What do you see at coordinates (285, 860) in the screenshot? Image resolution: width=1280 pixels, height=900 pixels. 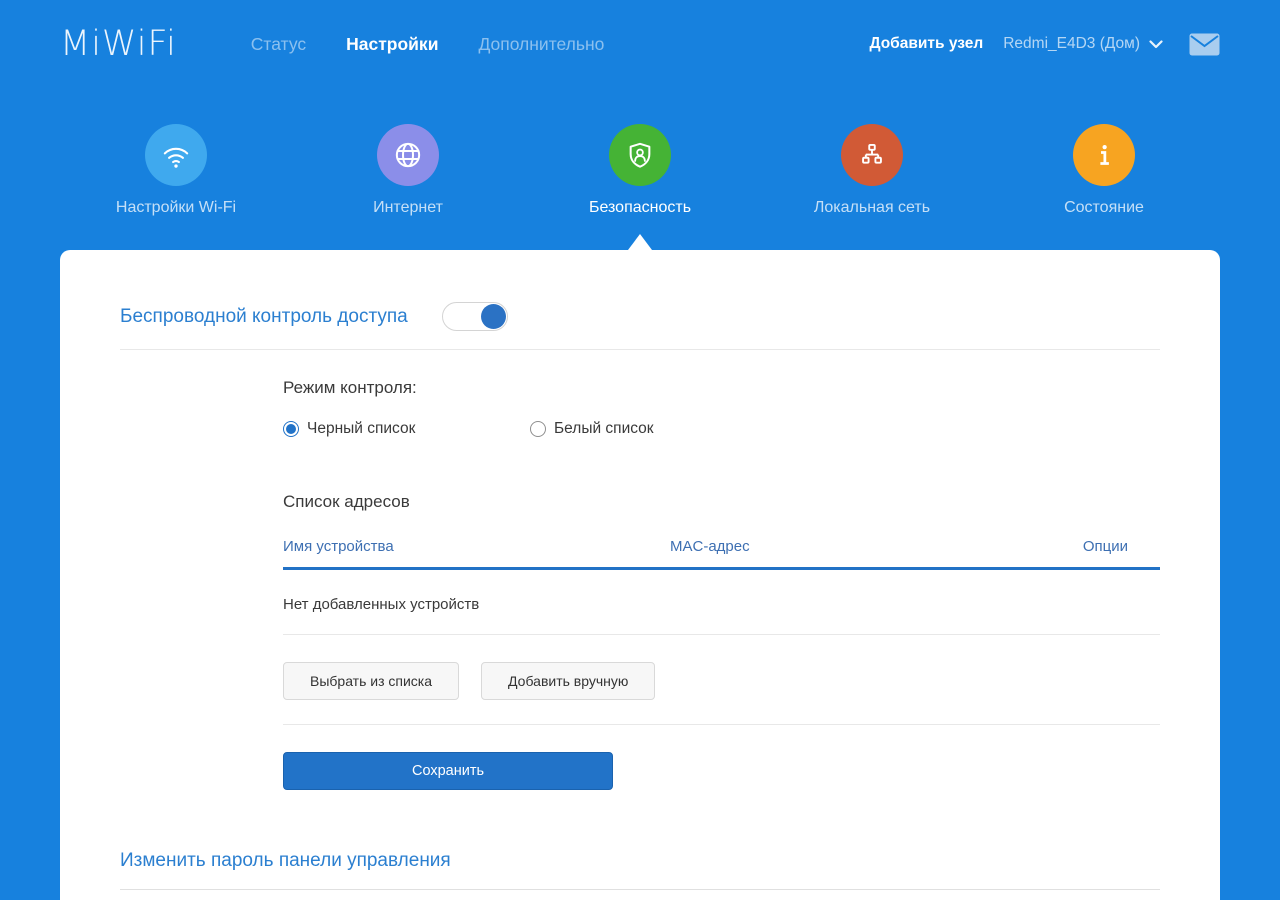 I see `change-password-title: Изменить пароль панели управления` at bounding box center [285, 860].